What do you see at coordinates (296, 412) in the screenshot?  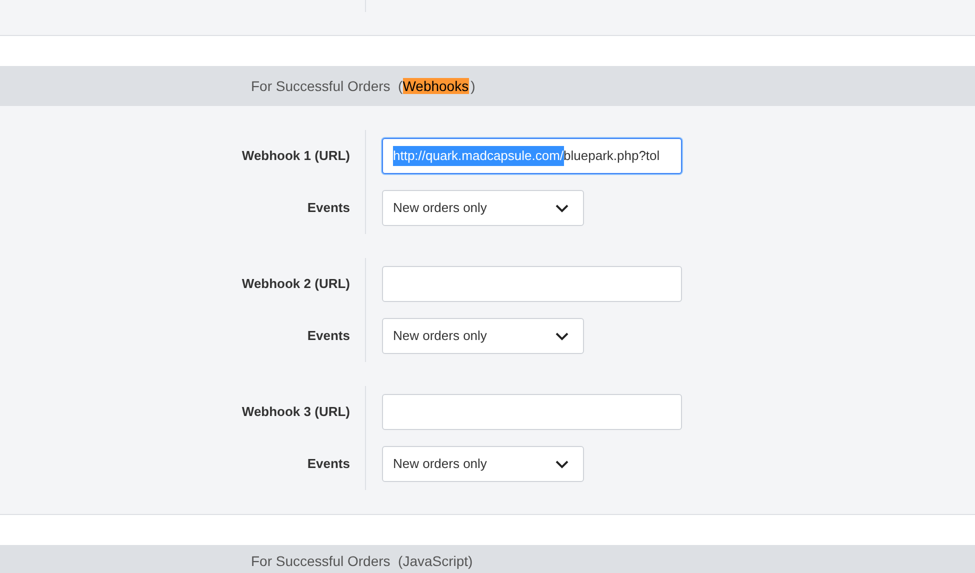 I see `field-label: Webhook 3 (URL)` at bounding box center [296, 412].